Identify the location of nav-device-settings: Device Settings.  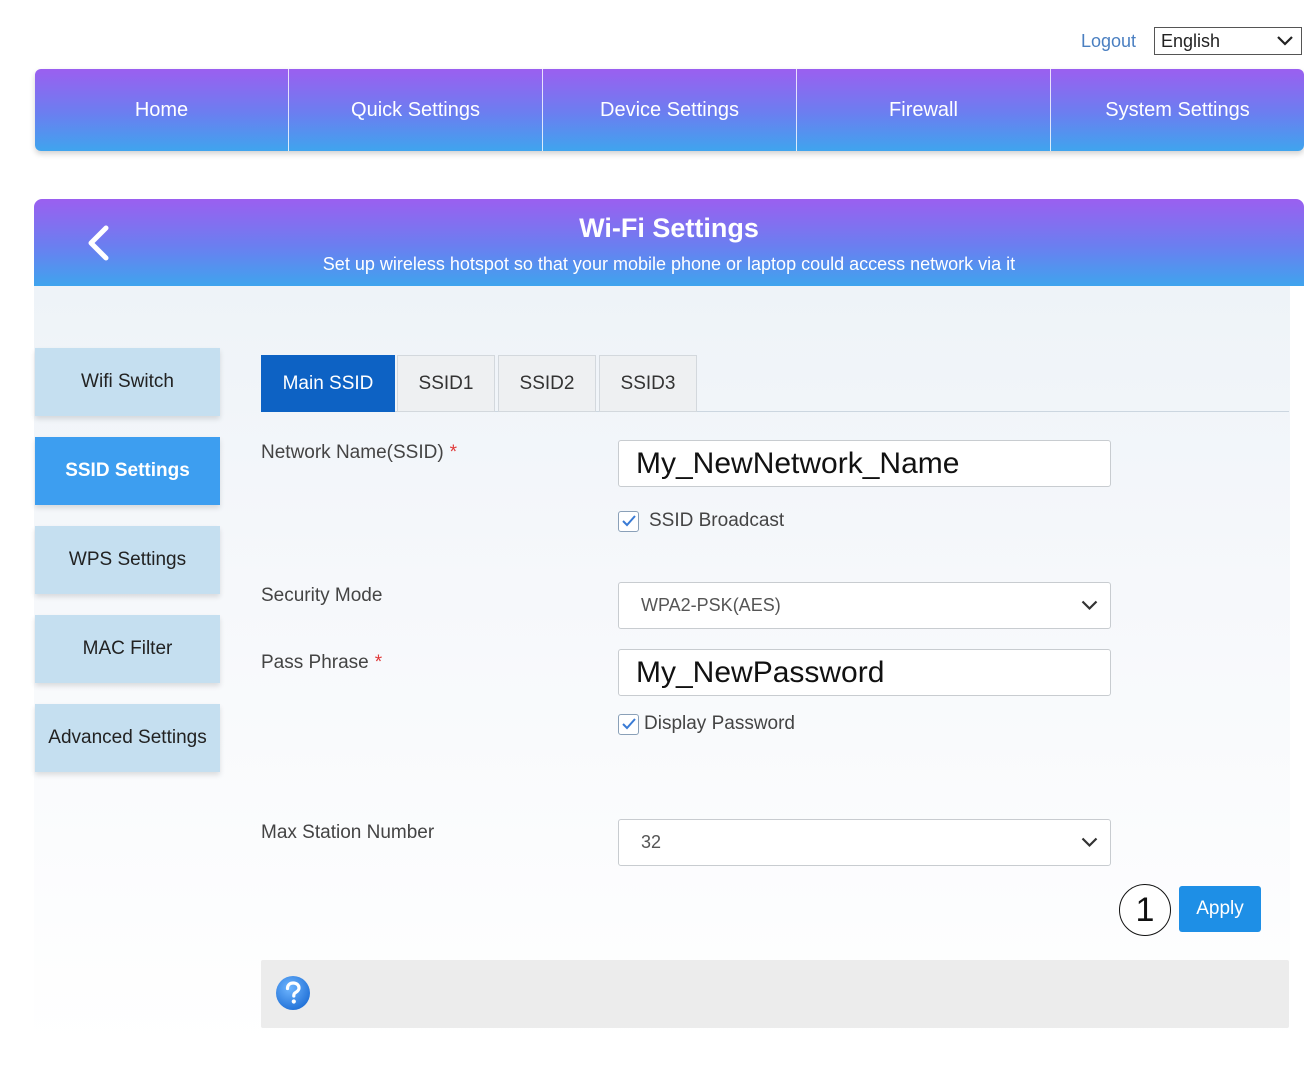
(670, 110).